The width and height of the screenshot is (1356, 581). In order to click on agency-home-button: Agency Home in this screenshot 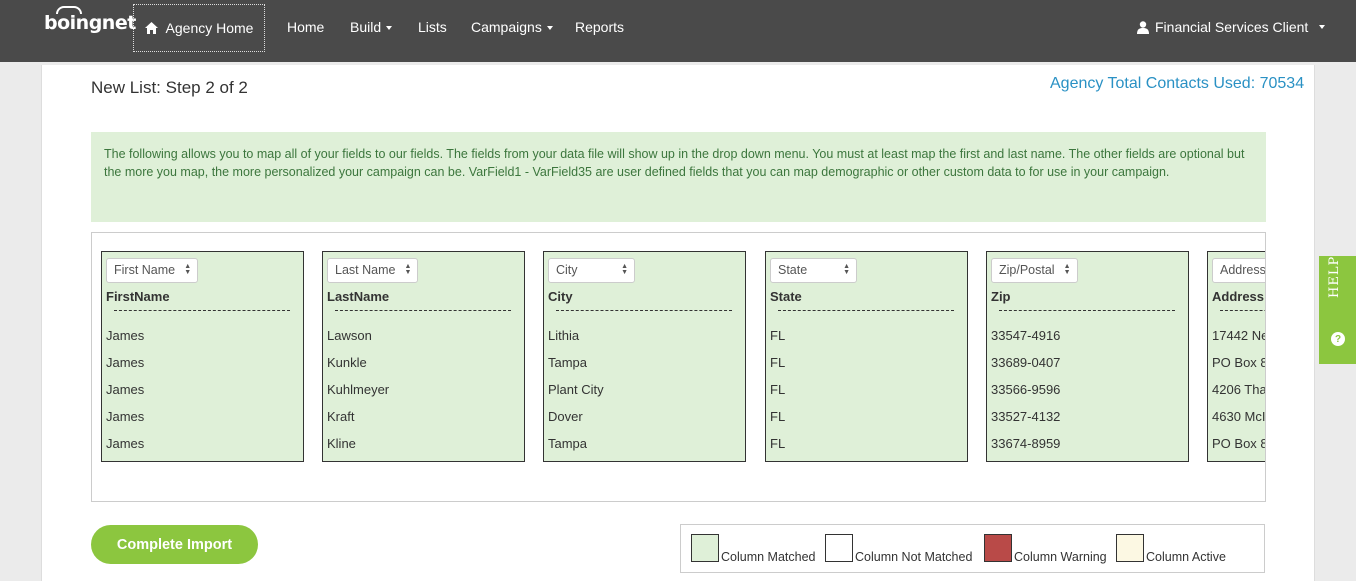, I will do `click(199, 28)`.